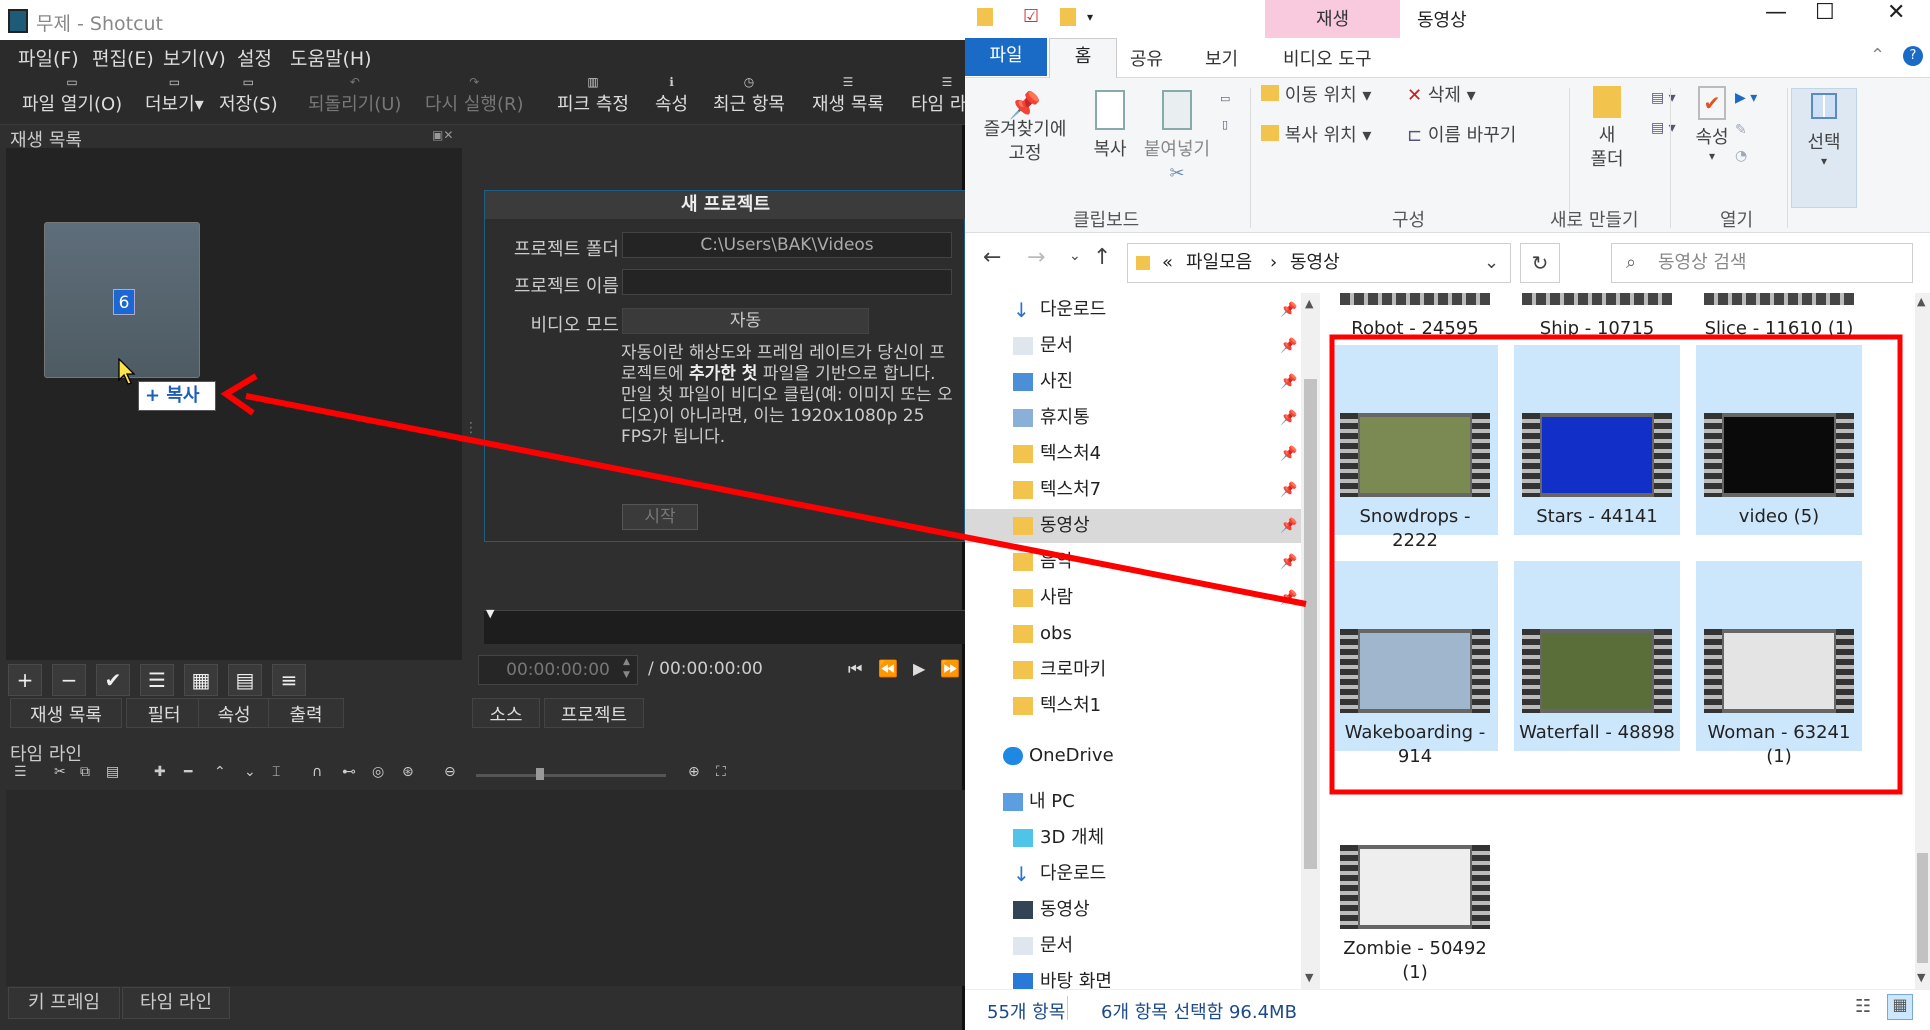  I want to click on details-view-button: ☰, so click(157, 680).